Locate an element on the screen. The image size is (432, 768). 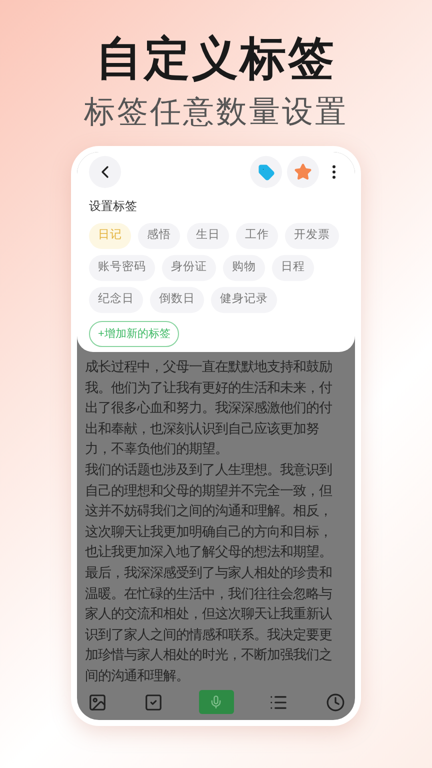
tag-chip: 账号密码 is located at coordinates (122, 268).